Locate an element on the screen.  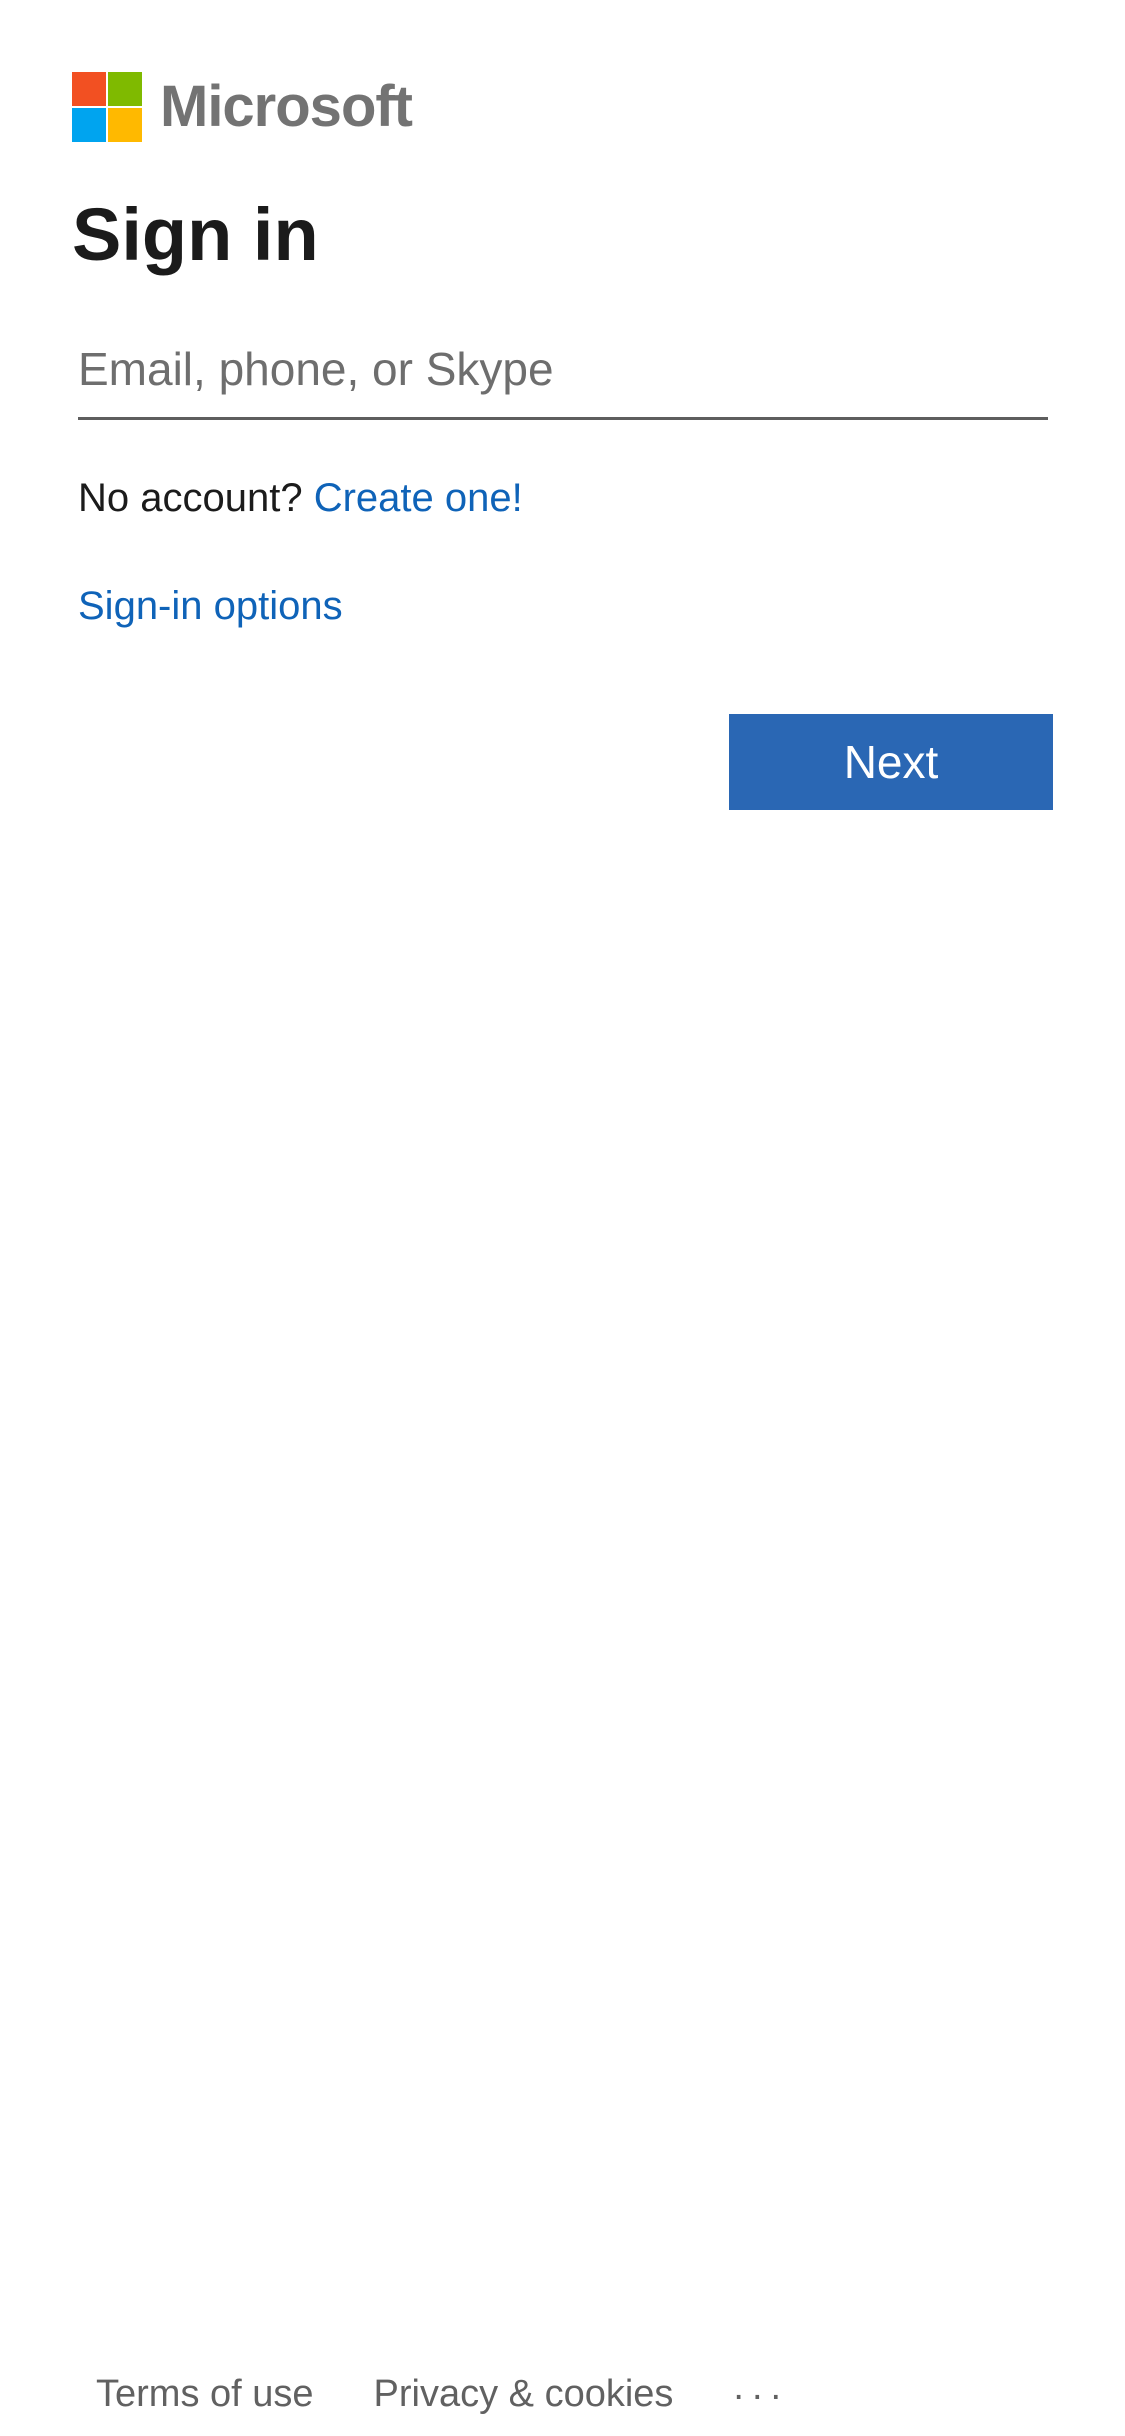
logo-square-red is located at coordinates (89, 89).